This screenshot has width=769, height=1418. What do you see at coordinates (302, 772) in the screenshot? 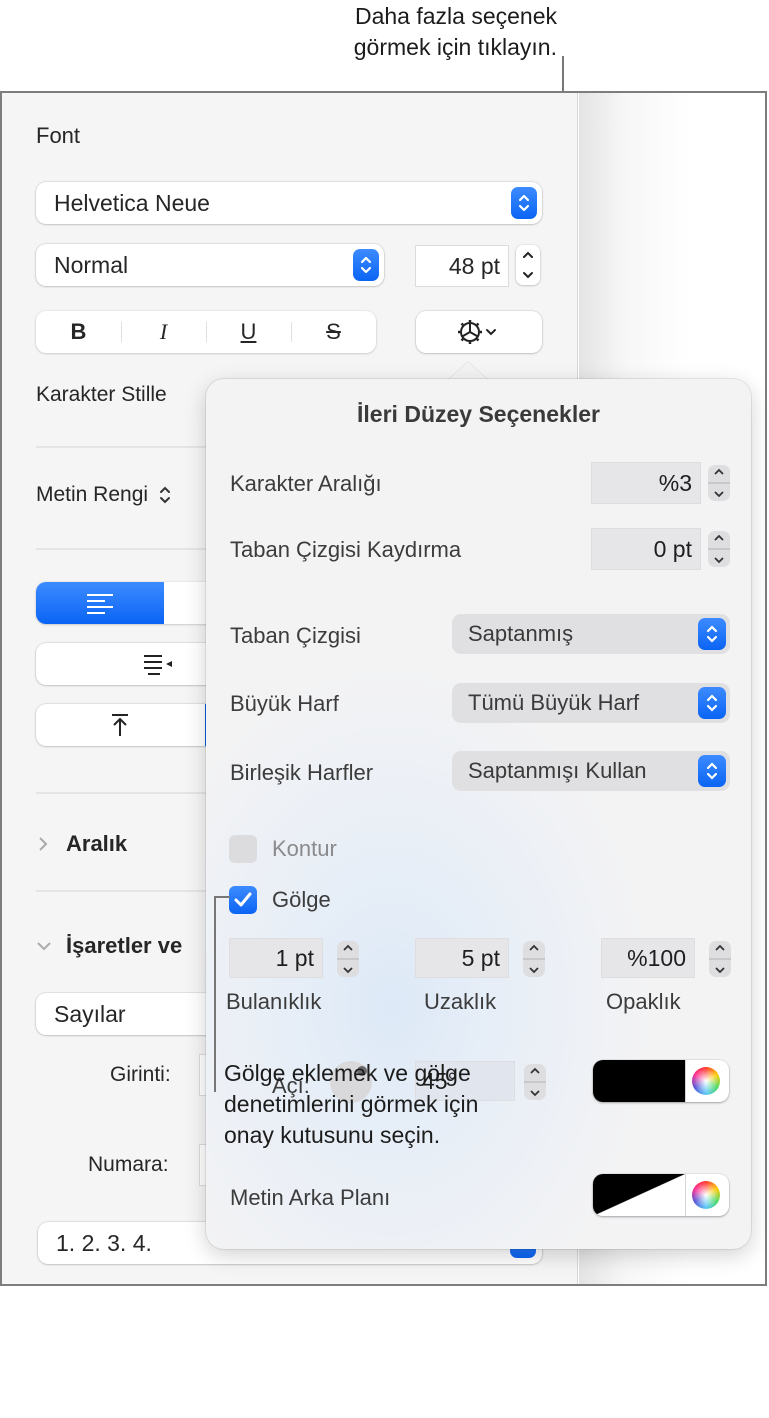
I see `ligatures-label: Birleşik Harfler` at bounding box center [302, 772].